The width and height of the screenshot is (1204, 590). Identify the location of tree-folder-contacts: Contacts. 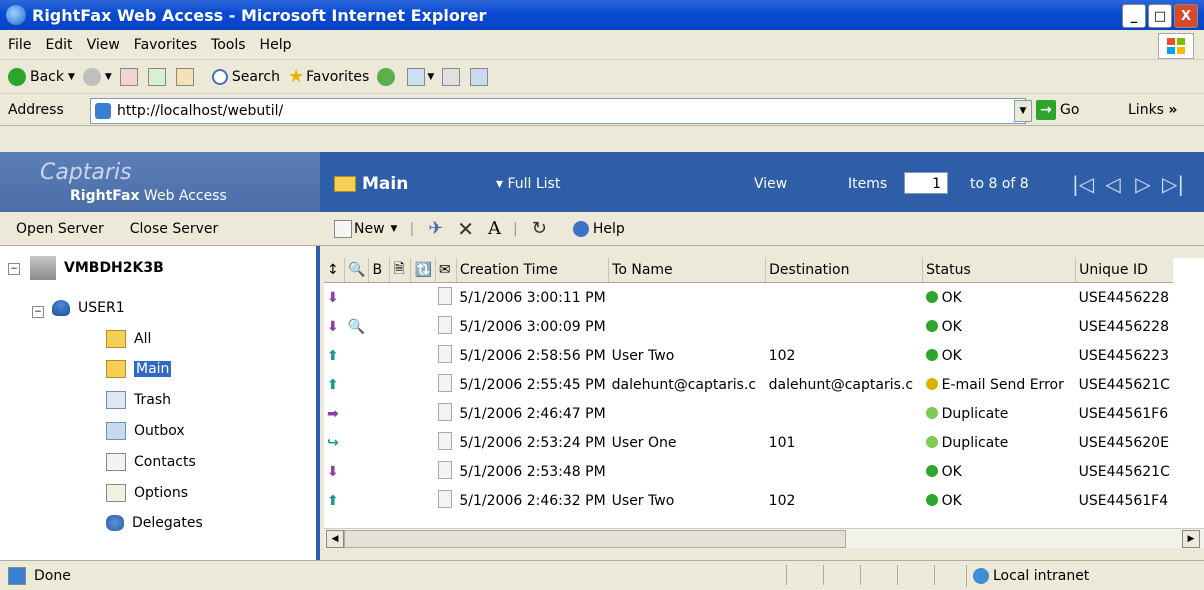
(151, 462).